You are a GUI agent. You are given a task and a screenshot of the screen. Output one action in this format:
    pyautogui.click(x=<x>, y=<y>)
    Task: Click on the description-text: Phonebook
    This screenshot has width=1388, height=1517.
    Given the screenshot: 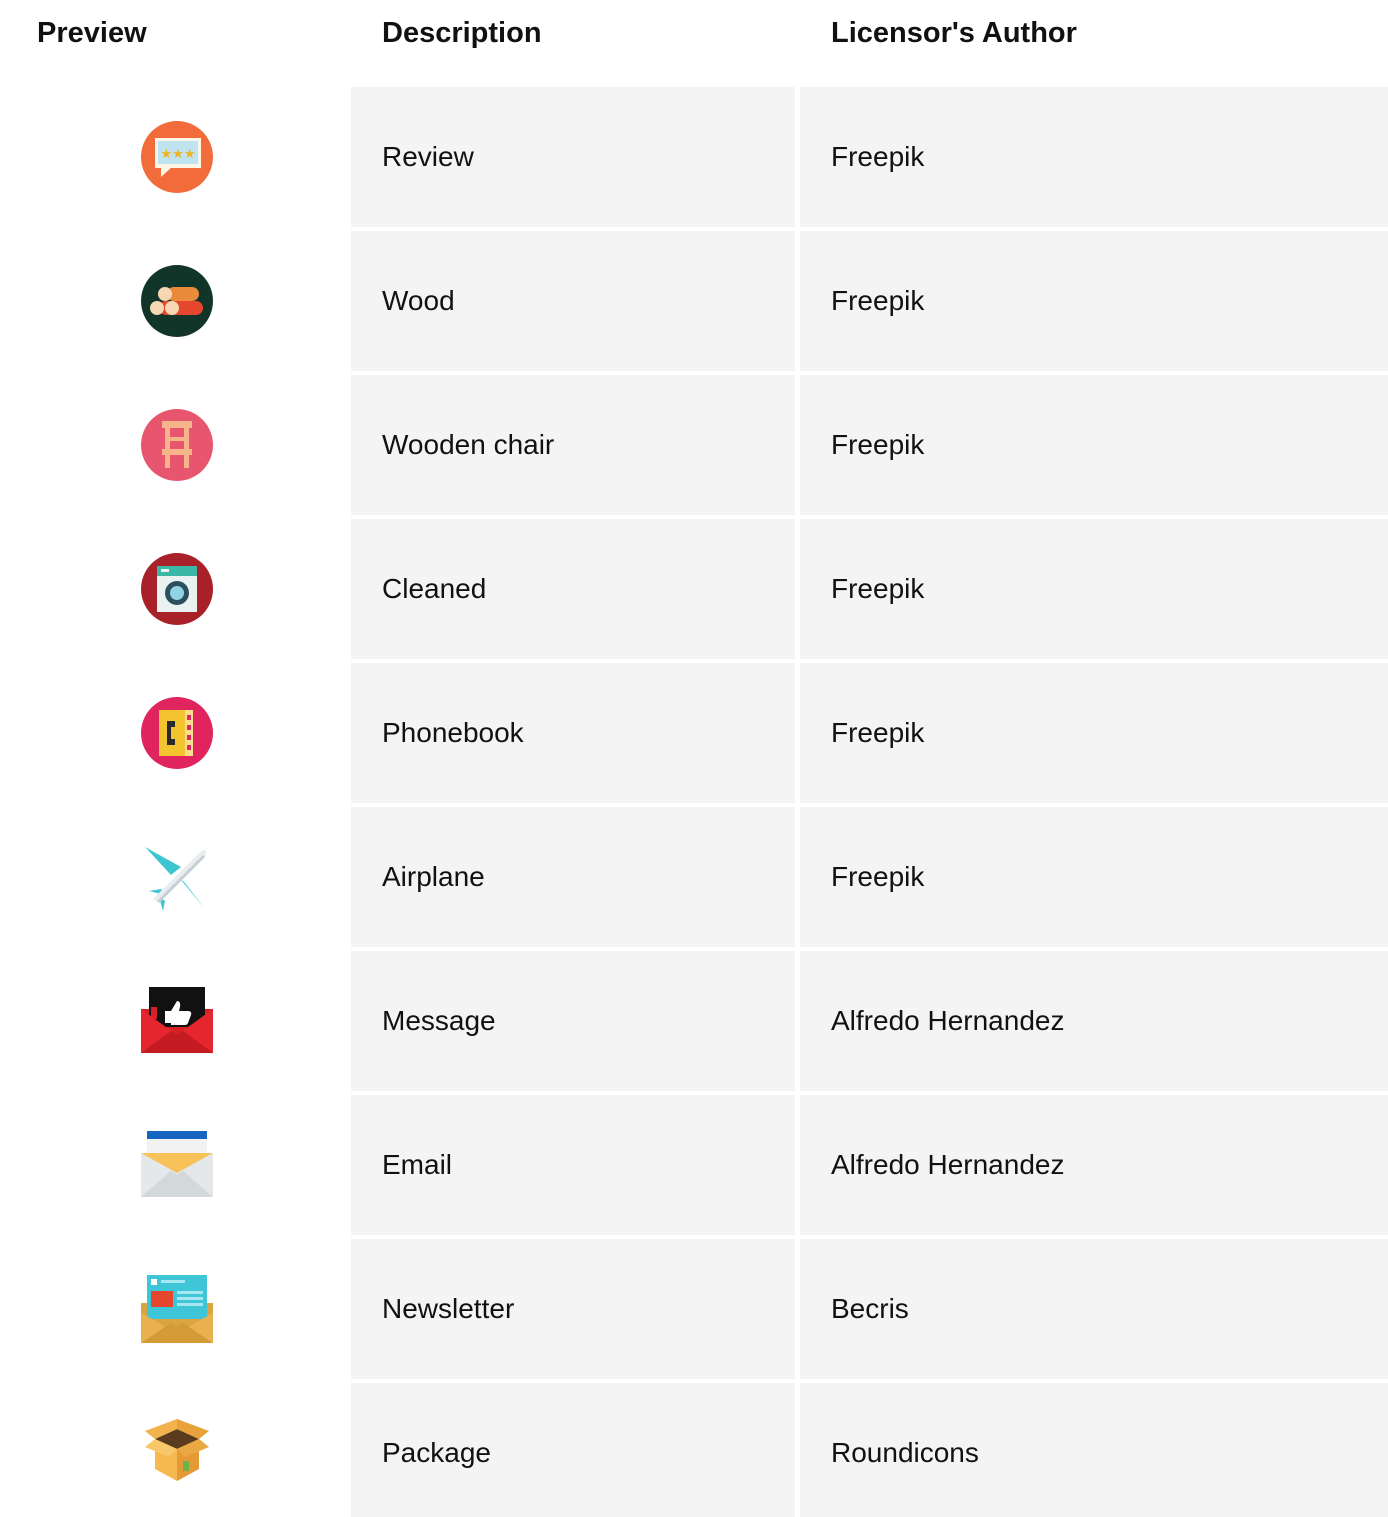 What is the action you would take?
    pyautogui.click(x=453, y=732)
    